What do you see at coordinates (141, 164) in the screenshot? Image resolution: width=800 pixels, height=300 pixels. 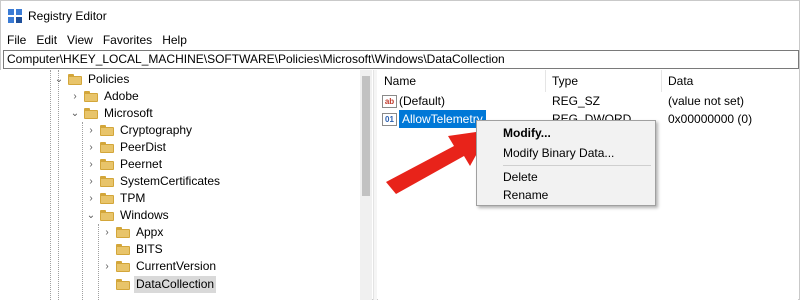 I see `tree-item-label: Peernet` at bounding box center [141, 164].